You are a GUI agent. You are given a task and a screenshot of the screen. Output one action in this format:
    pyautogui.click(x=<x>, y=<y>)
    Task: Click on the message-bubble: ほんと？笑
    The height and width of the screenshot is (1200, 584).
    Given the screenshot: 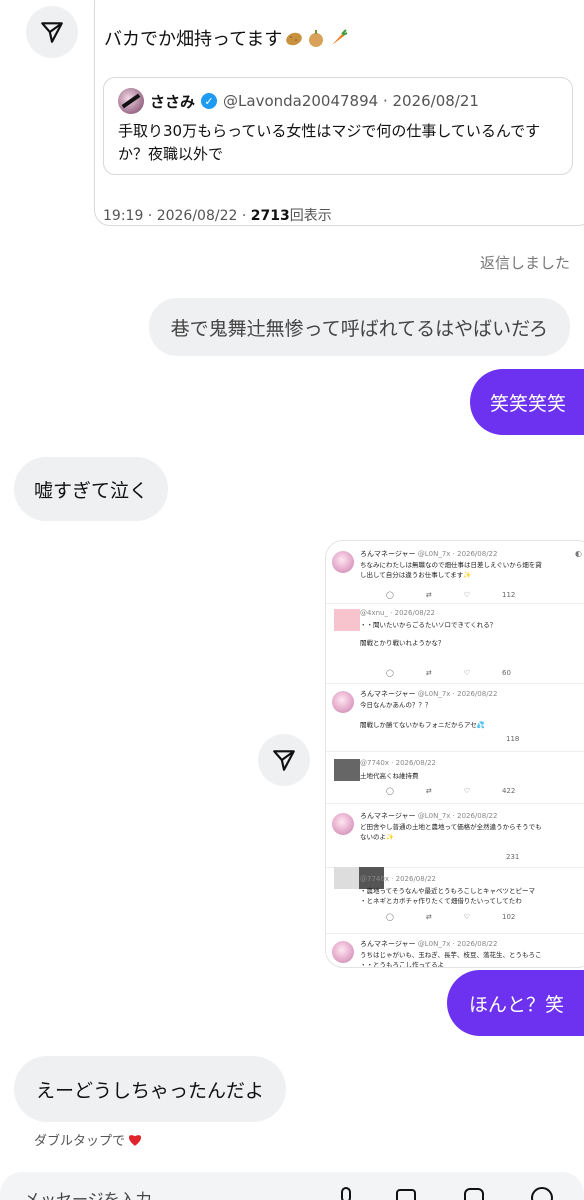 What is the action you would take?
    pyautogui.click(x=515, y=1003)
    